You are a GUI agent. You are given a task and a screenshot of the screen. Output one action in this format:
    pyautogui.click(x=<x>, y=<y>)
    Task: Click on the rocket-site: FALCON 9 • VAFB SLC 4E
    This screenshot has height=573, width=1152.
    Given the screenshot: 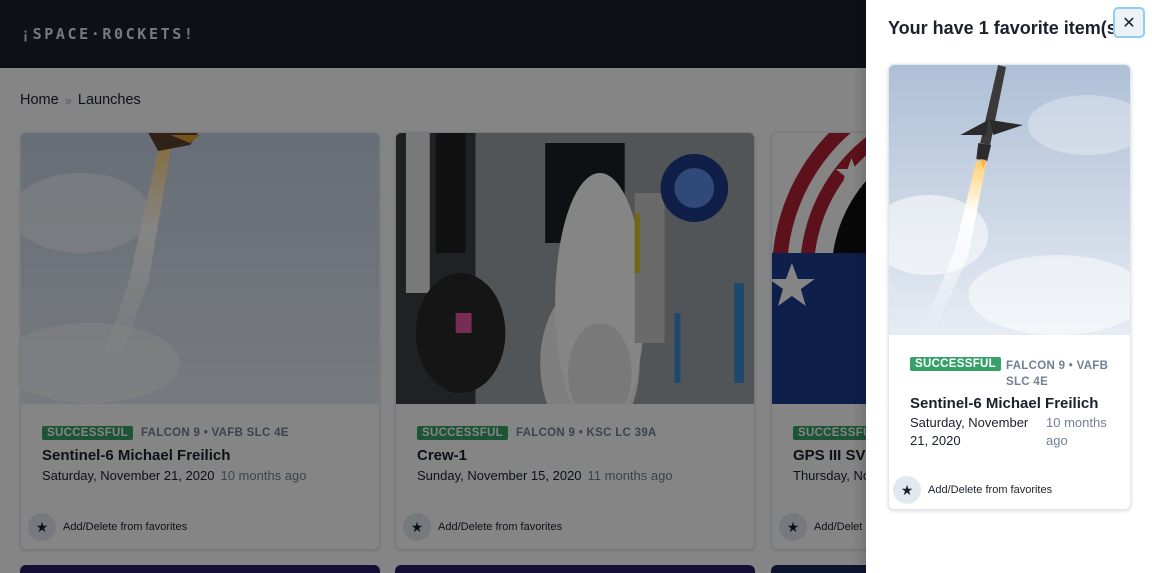 What is the action you would take?
    pyautogui.click(x=1057, y=374)
    